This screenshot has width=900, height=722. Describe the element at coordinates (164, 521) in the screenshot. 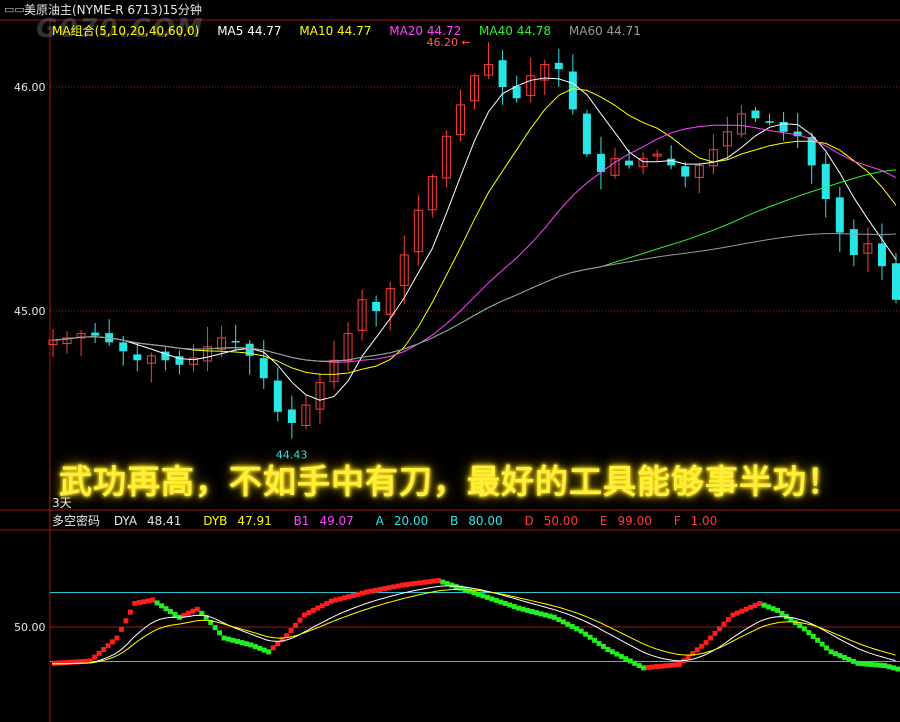

I see `dya-value: 48.41` at that location.